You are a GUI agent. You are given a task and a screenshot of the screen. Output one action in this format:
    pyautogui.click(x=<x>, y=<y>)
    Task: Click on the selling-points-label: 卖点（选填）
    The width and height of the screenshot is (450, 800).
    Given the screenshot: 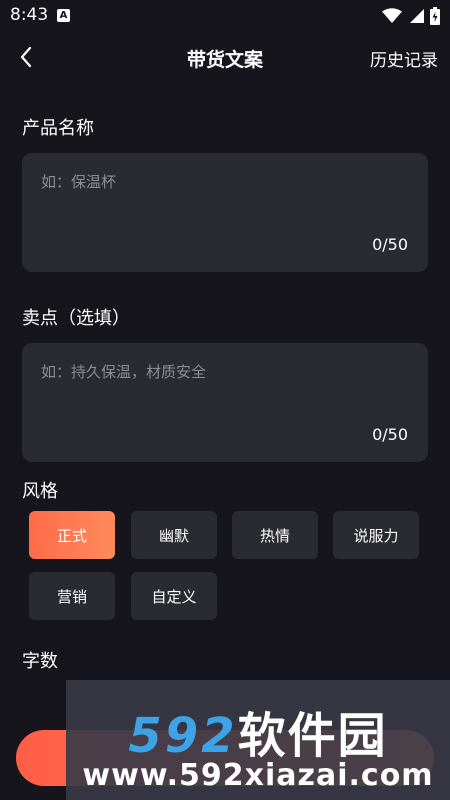 What is the action you would take?
    pyautogui.click(x=76, y=318)
    